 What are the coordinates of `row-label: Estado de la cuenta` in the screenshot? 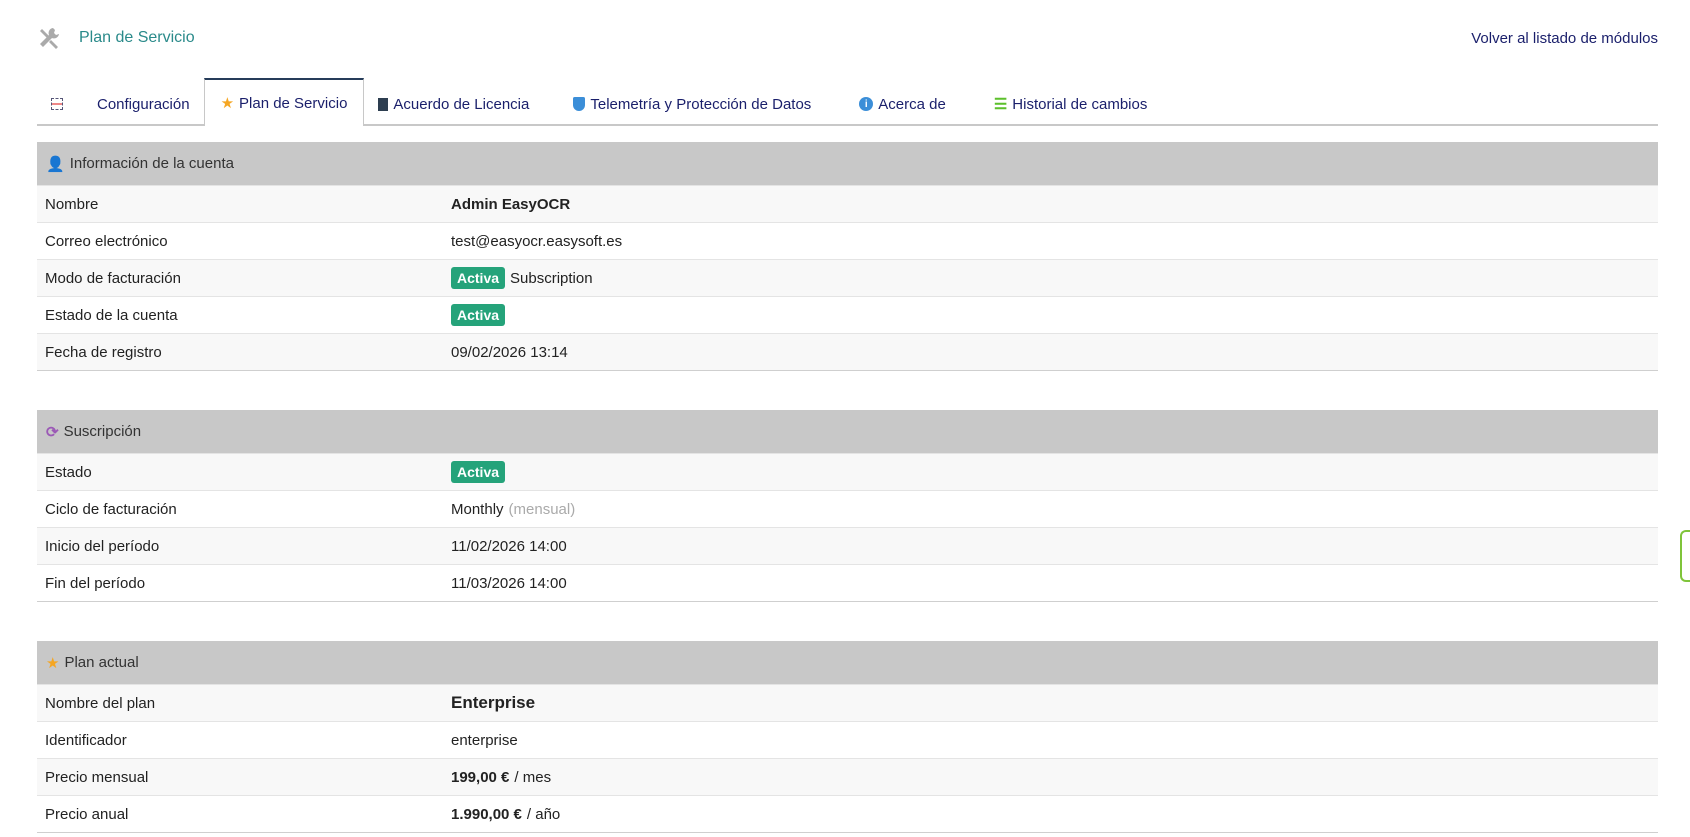 It's located at (111, 315).